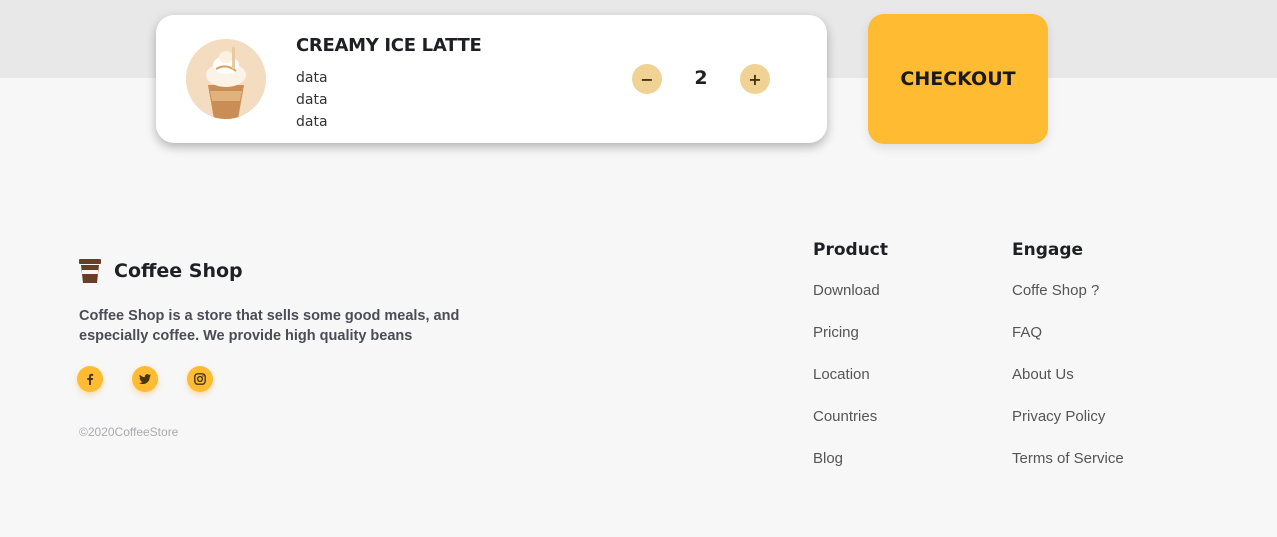 The height and width of the screenshot is (537, 1277). Describe the element at coordinates (226, 79) in the screenshot. I see `product-image` at that location.